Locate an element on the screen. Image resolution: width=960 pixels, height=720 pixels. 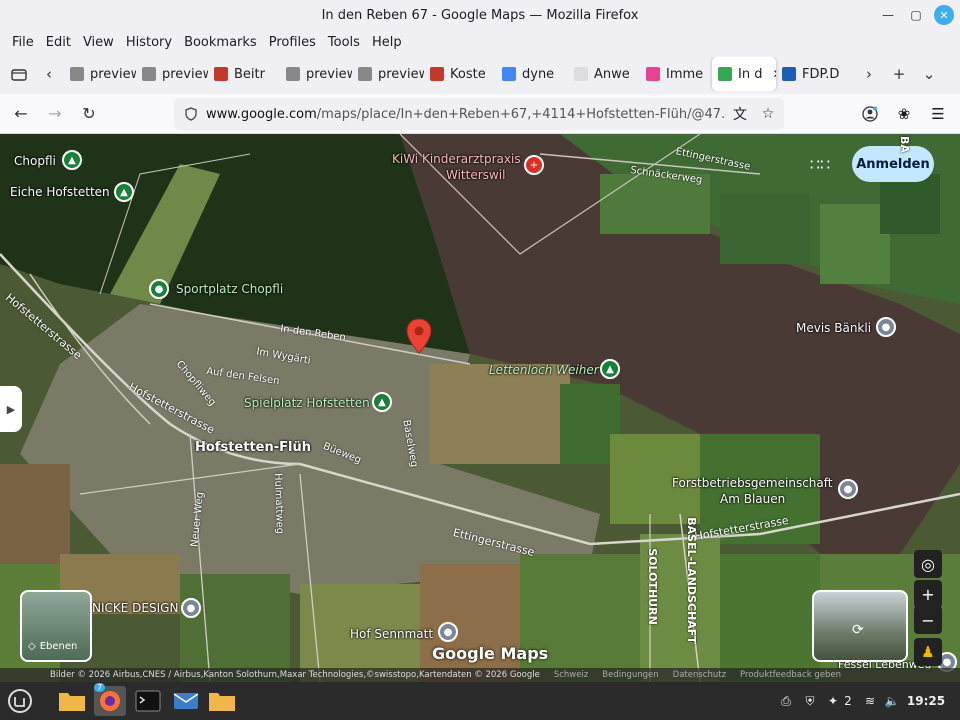
layers-button: ◇ Ebenen is located at coordinates (56, 626).